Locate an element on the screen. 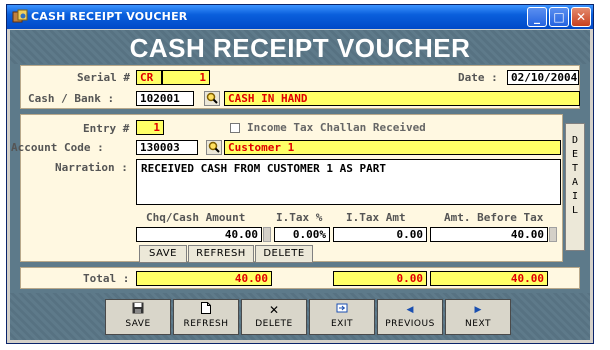 This screenshot has width=610, height=350. window-title: CASH RECEIPT VOUCHER is located at coordinates (109, 16).